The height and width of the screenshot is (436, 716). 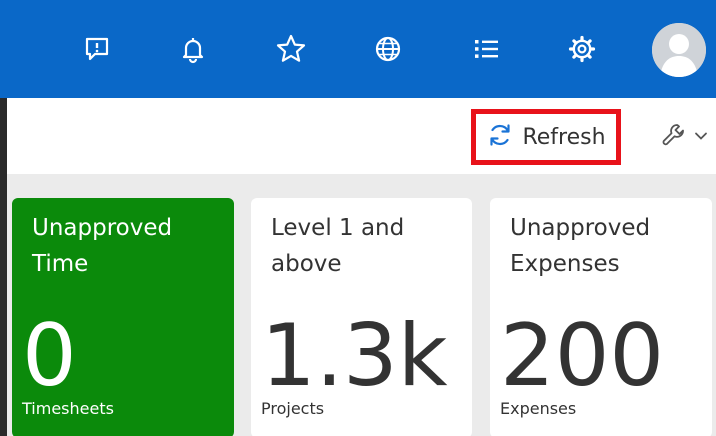 I want to click on tile-value: 0, so click(x=49, y=356).